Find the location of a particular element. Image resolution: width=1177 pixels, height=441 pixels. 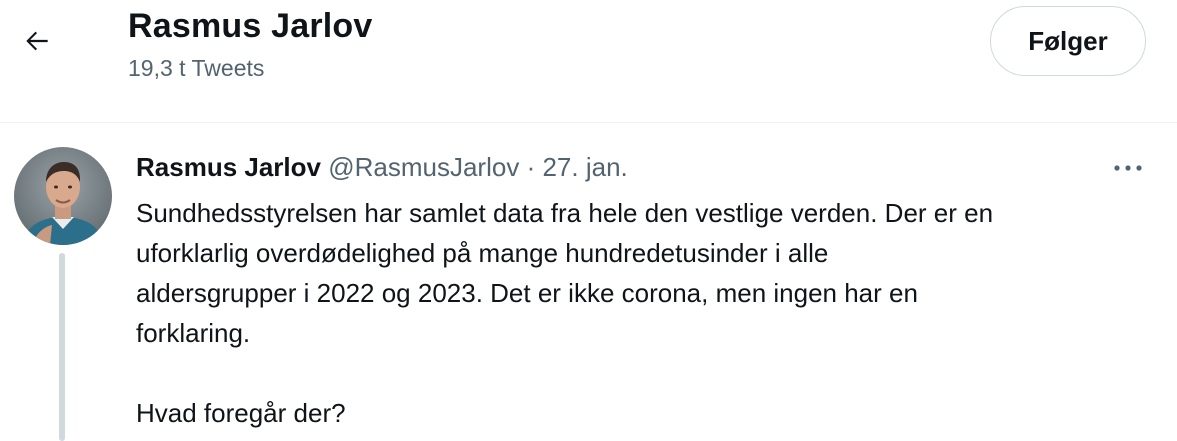

back-button is located at coordinates (37, 41).